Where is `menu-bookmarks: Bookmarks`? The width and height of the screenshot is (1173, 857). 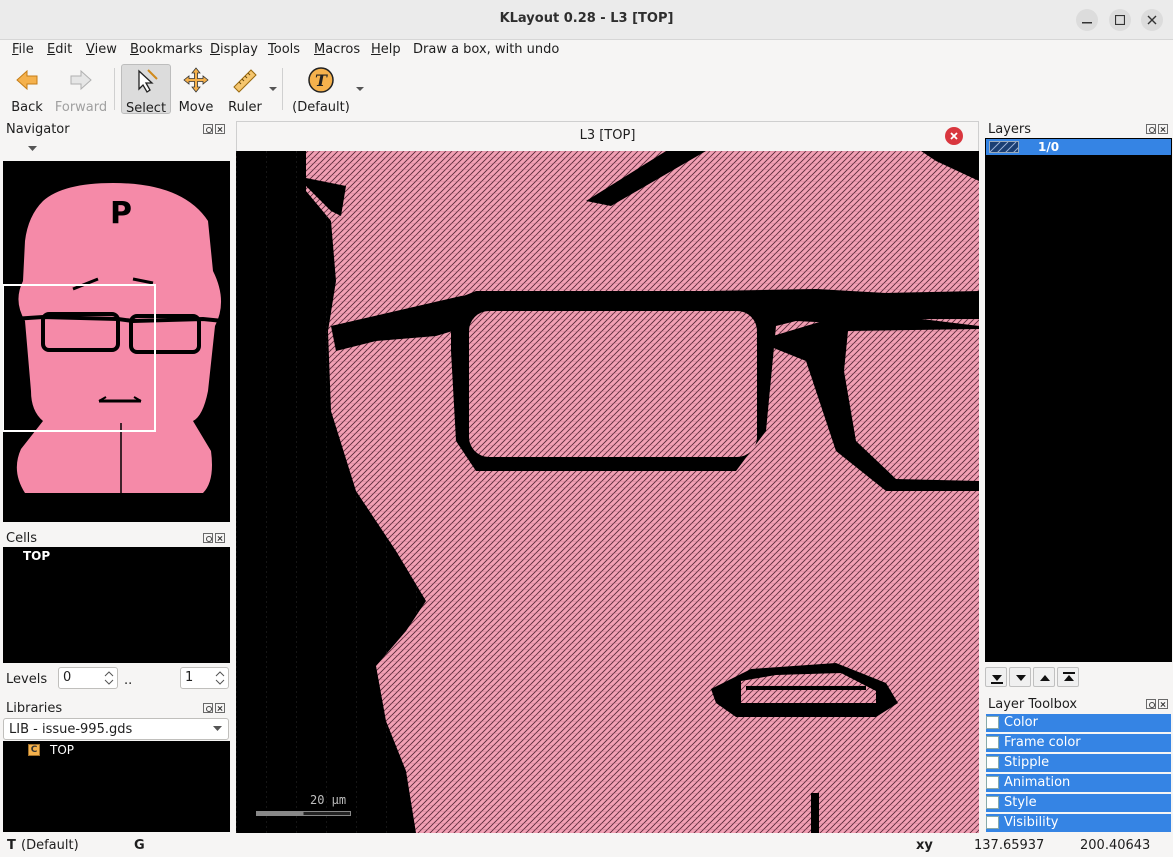 menu-bookmarks: Bookmarks is located at coordinates (166, 49).